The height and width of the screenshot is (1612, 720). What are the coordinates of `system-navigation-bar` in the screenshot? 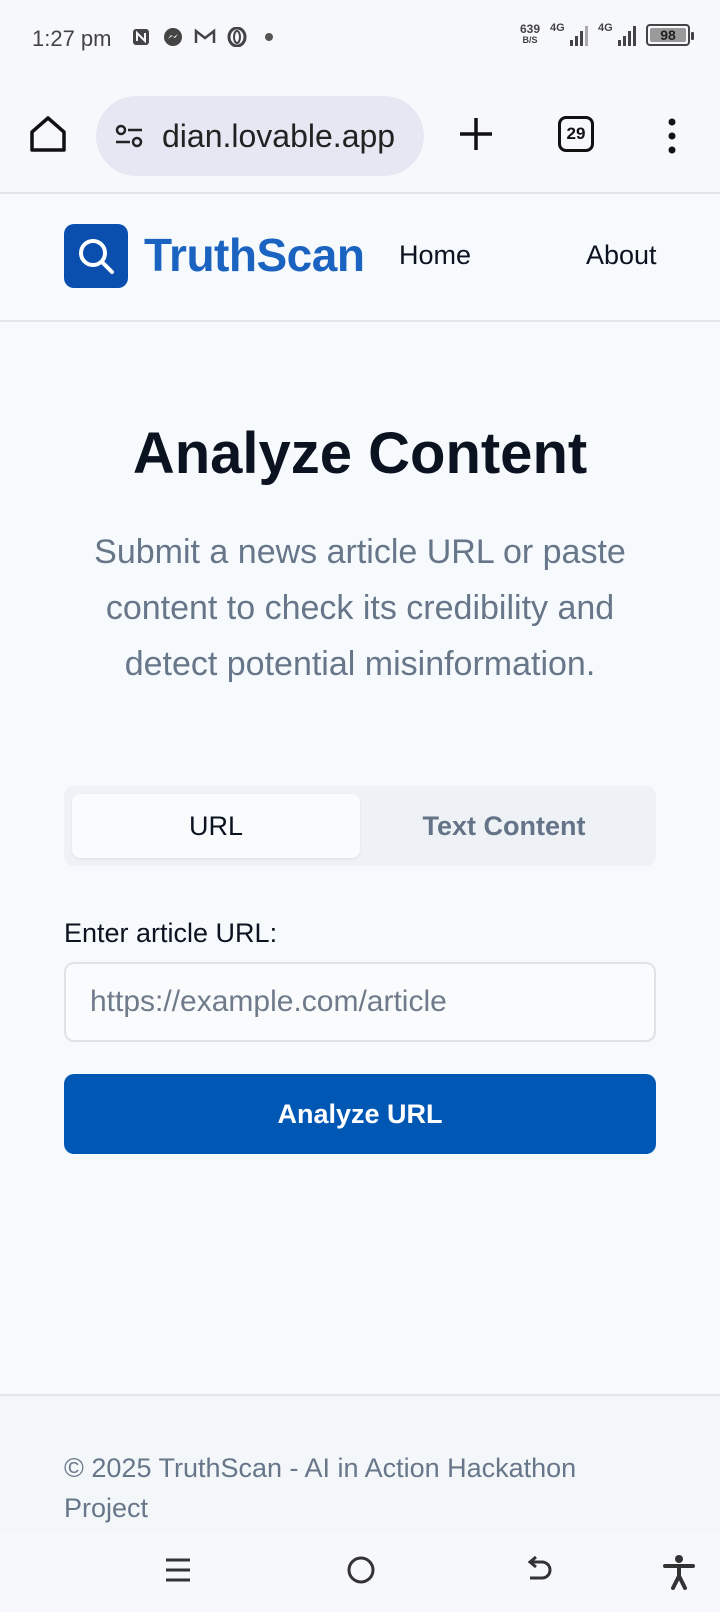 It's located at (360, 1573).